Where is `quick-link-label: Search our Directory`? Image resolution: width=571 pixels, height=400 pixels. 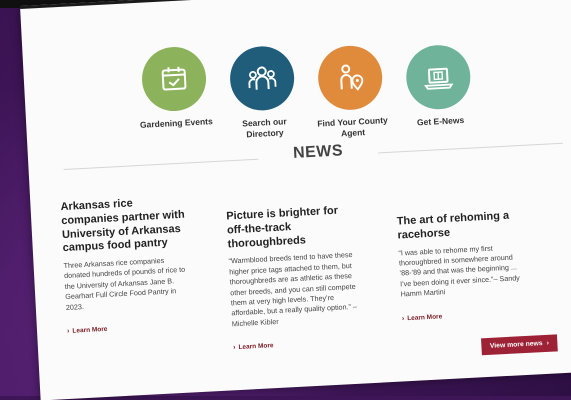
quick-link-label: Search our Directory is located at coordinates (264, 129).